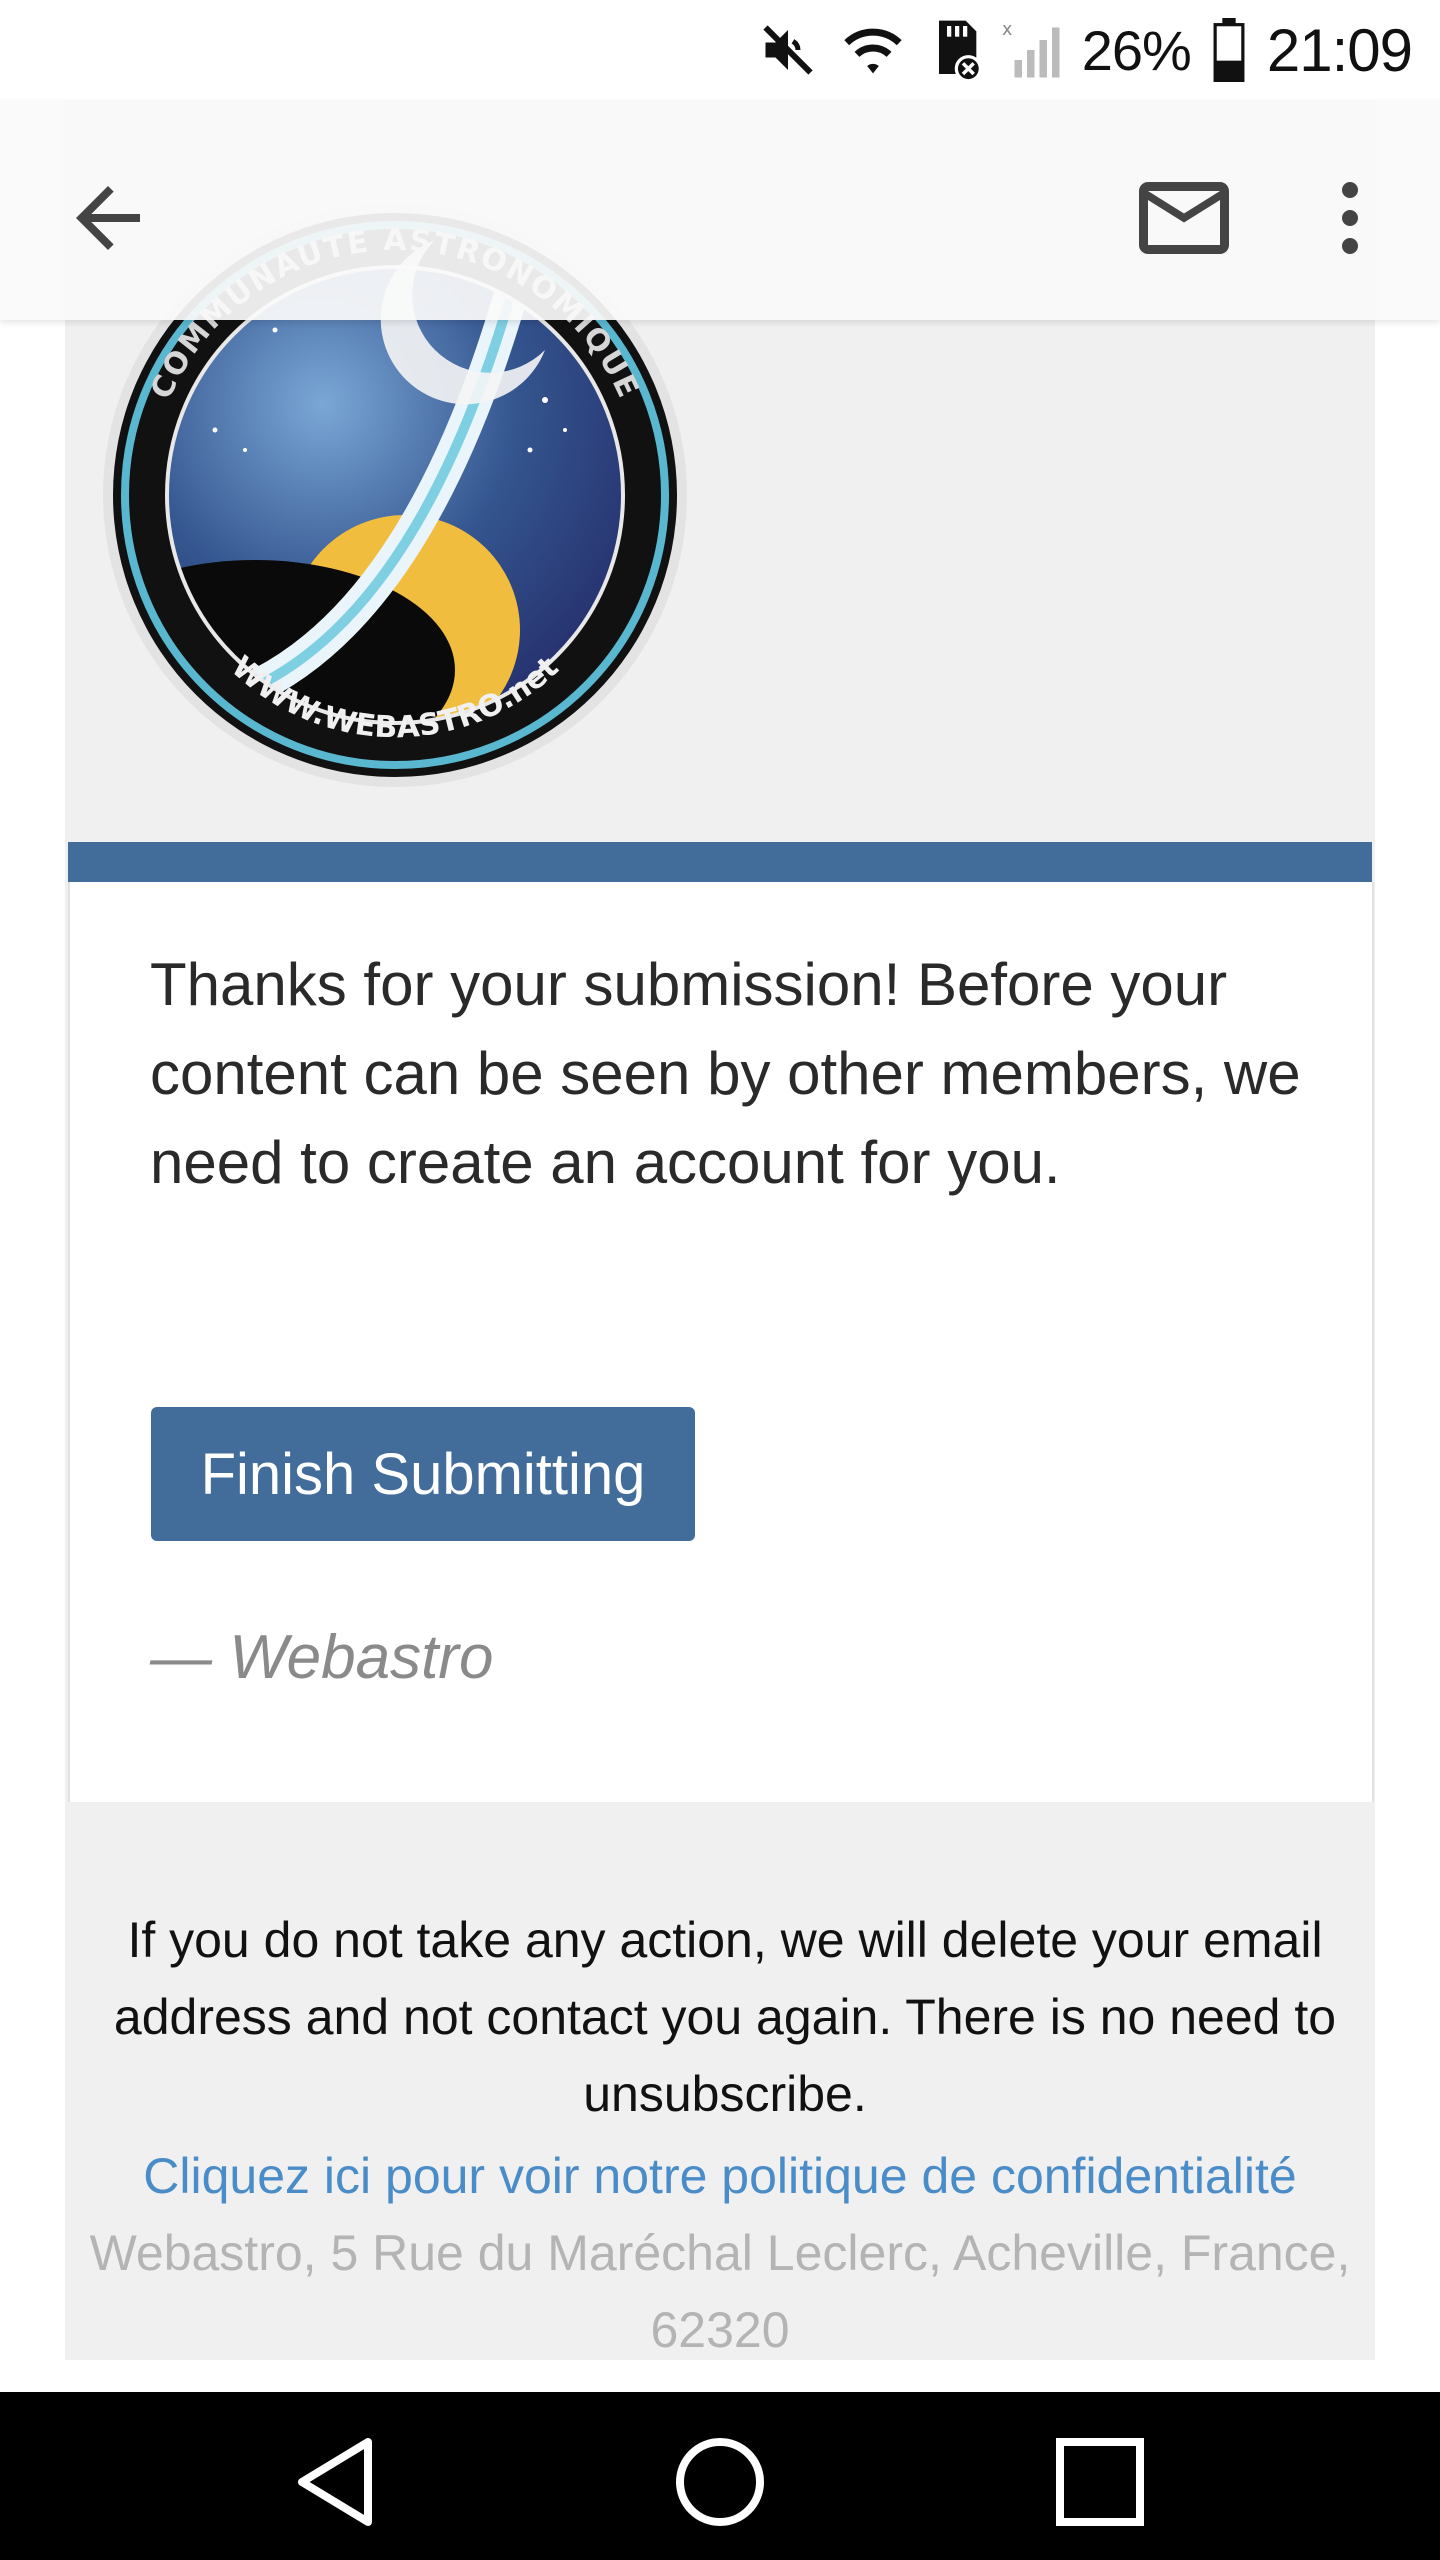  What do you see at coordinates (960, 51) in the screenshot?
I see `sd-card-icon` at bounding box center [960, 51].